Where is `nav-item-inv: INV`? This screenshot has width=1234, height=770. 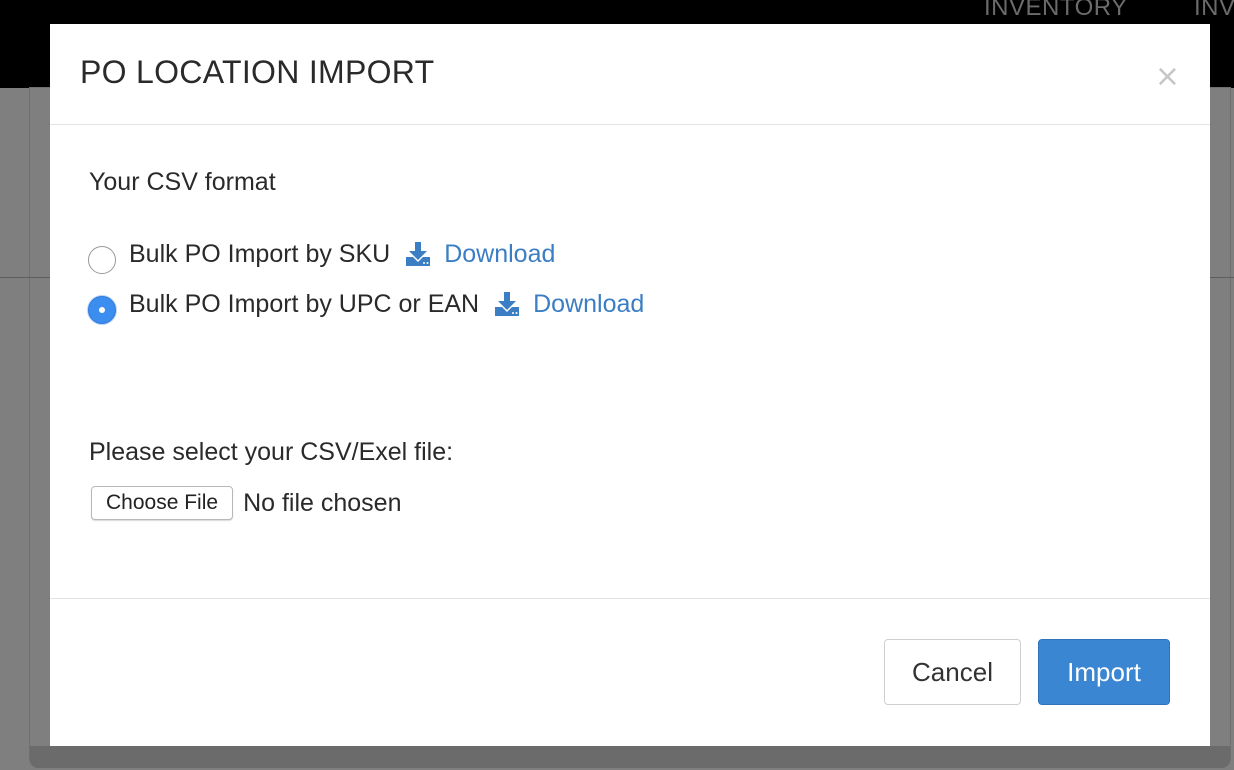 nav-item-inv: INV is located at coordinates (1214, 11).